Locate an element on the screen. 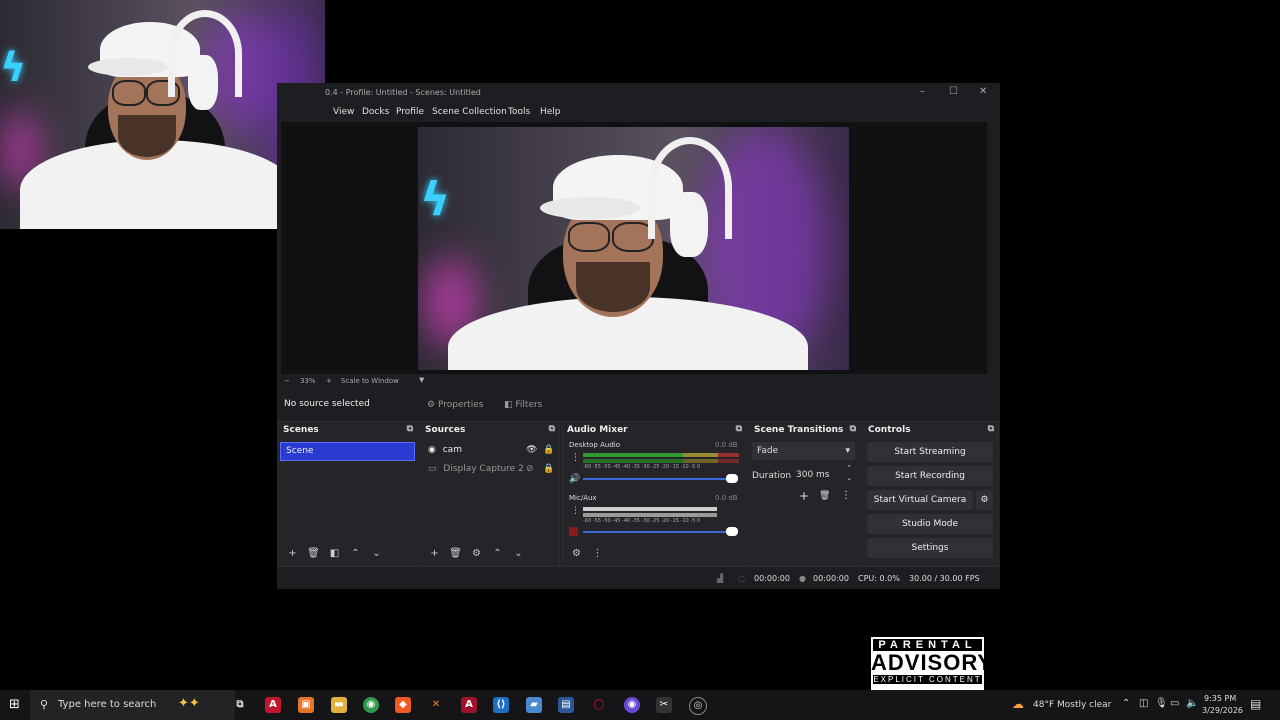  scenes-dock: Scenes ⧉ Scene + 🗑 ◧ ⌃ ⌄ is located at coordinates (347, 494).